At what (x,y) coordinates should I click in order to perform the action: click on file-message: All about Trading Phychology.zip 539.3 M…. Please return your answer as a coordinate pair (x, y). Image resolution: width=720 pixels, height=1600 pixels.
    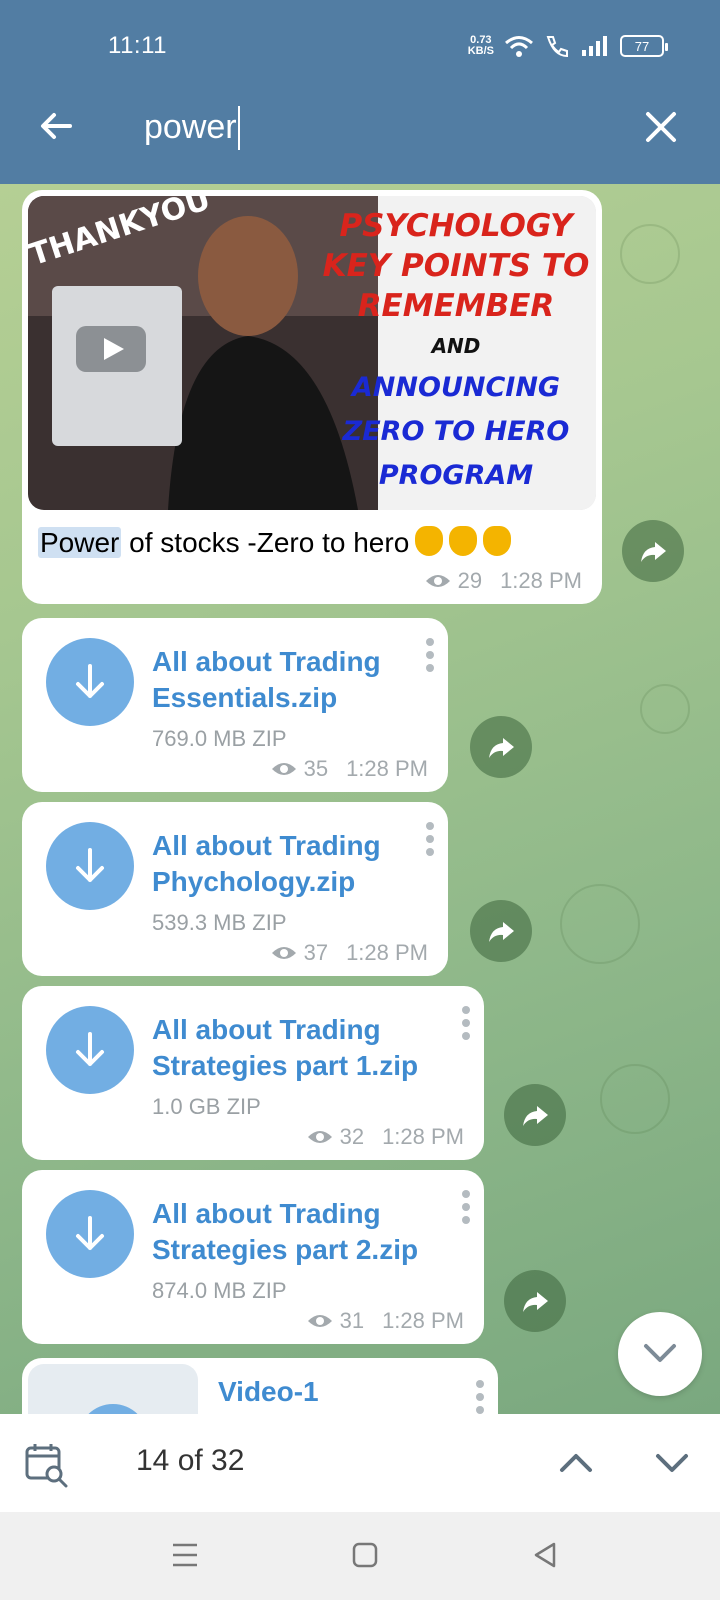
    Looking at the image, I should click on (235, 889).